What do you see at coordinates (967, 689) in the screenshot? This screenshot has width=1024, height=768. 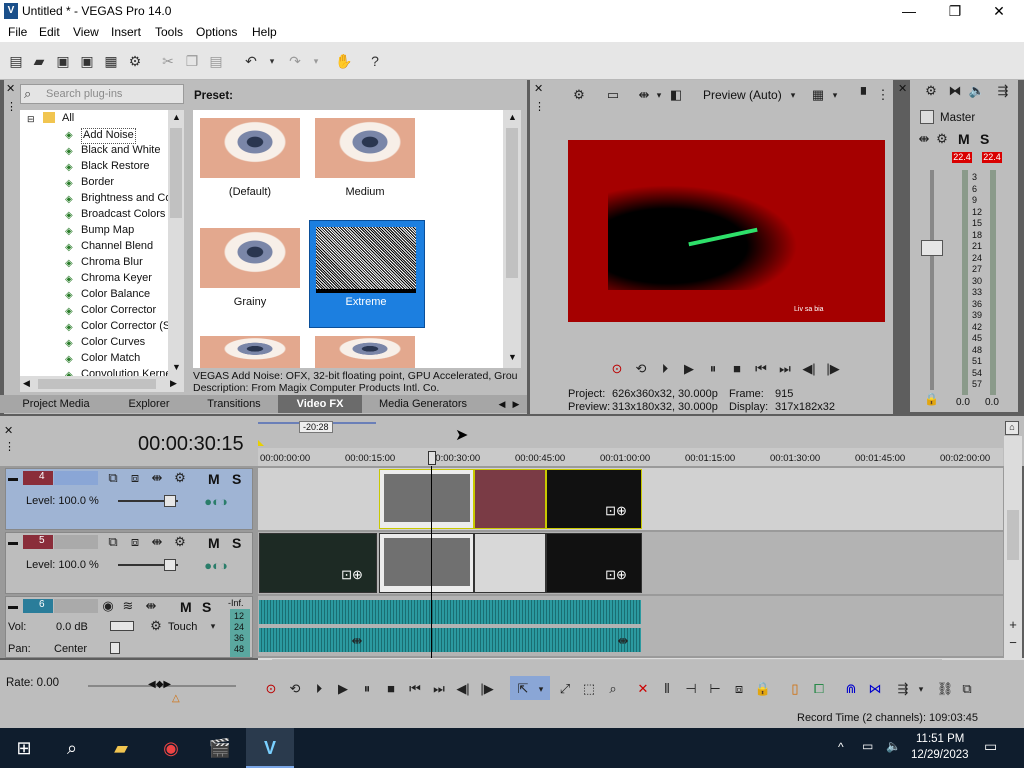 I see `ignore-grouping-icon: ⧉` at bounding box center [967, 689].